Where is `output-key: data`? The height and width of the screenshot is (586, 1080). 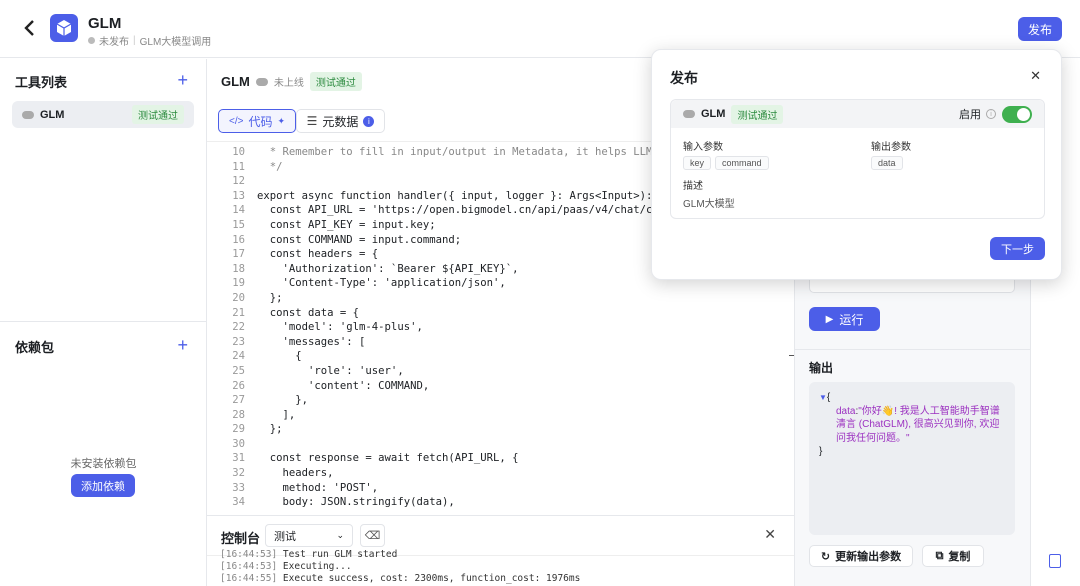 output-key: data is located at coordinates (846, 411).